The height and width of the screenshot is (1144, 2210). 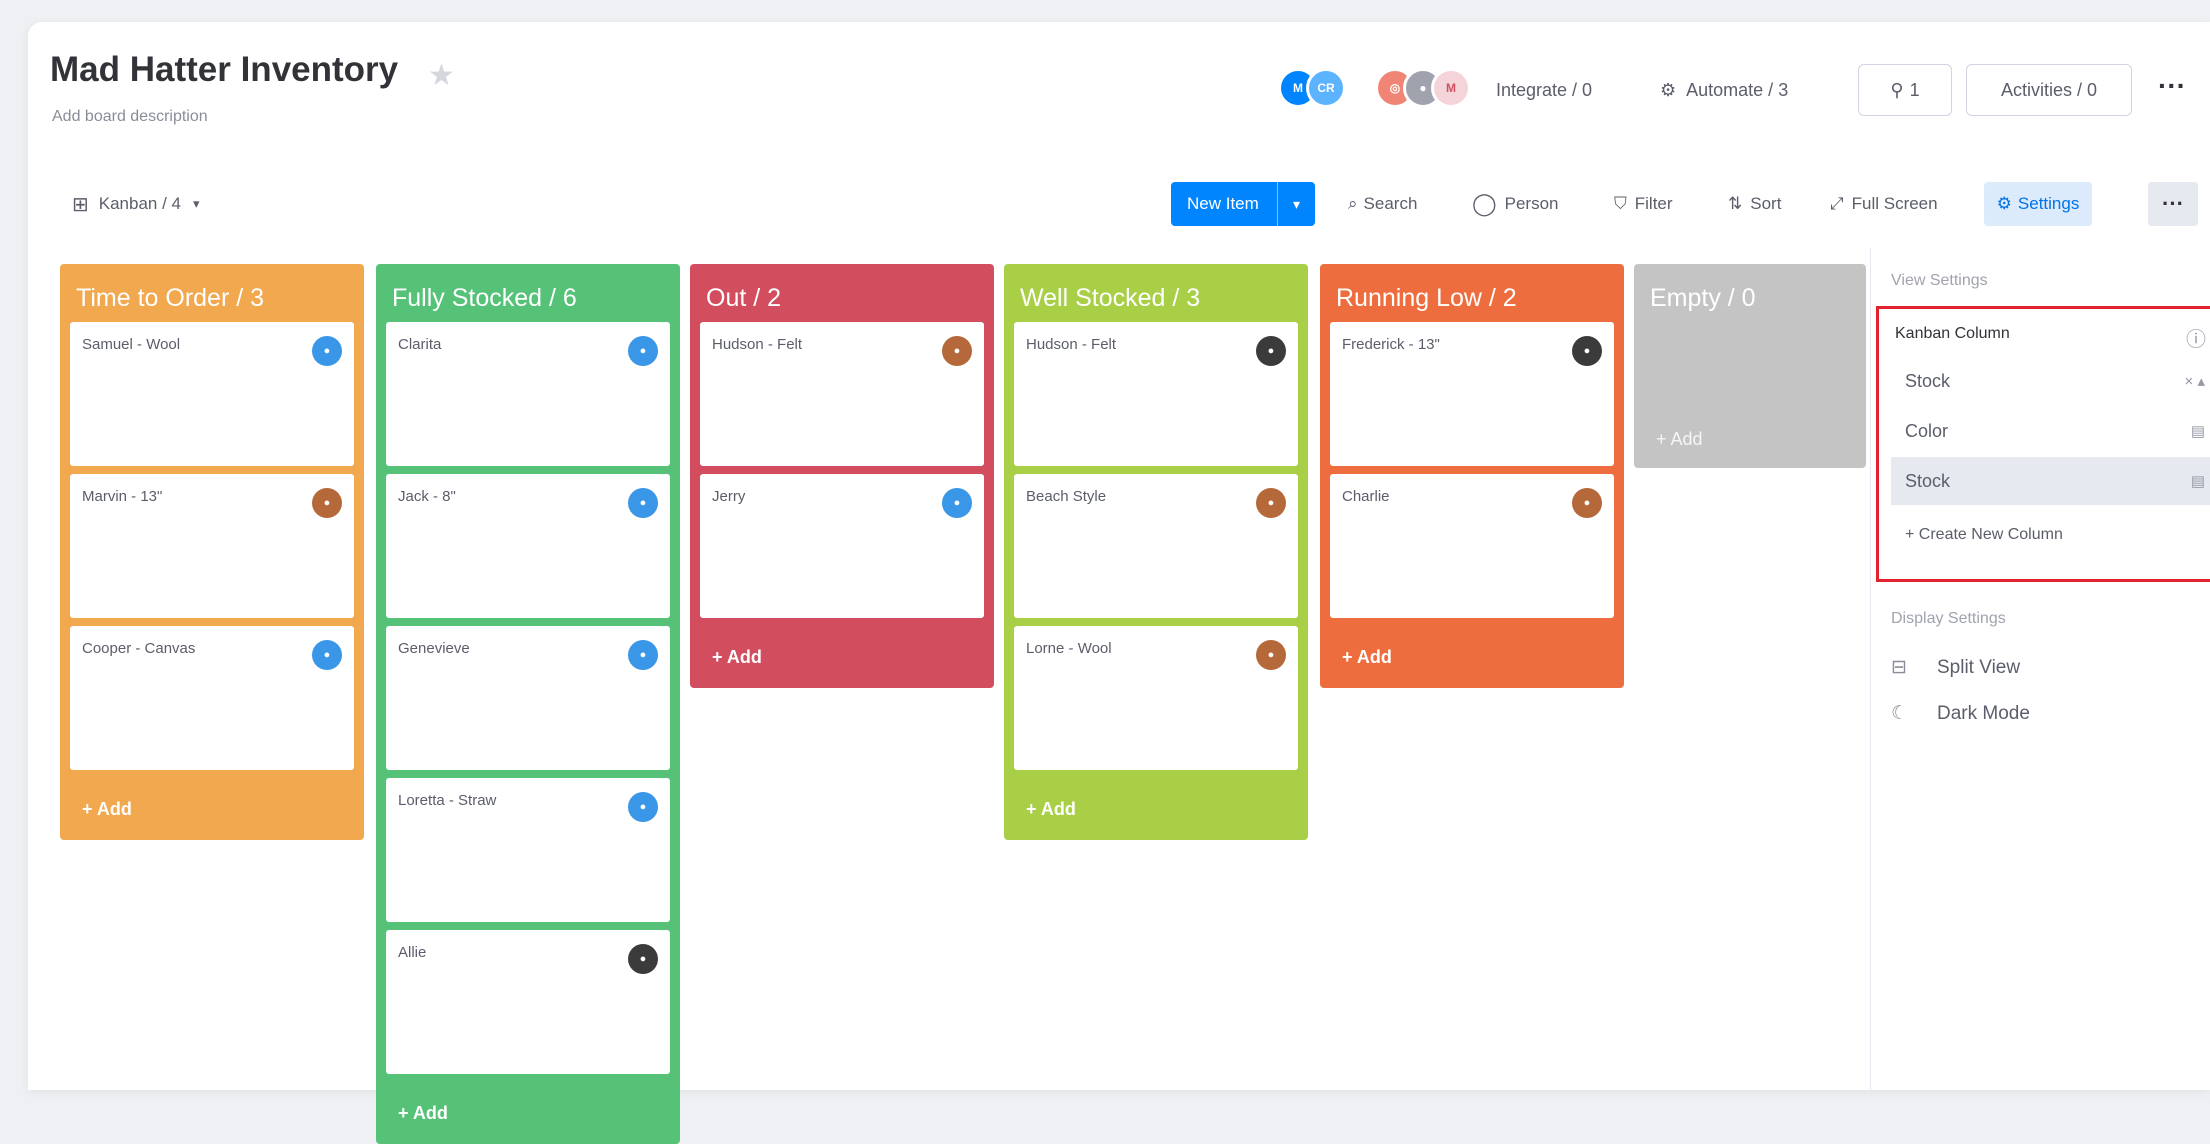 What do you see at coordinates (2050, 431) in the screenshot?
I see `column-option-color: Color ▤` at bounding box center [2050, 431].